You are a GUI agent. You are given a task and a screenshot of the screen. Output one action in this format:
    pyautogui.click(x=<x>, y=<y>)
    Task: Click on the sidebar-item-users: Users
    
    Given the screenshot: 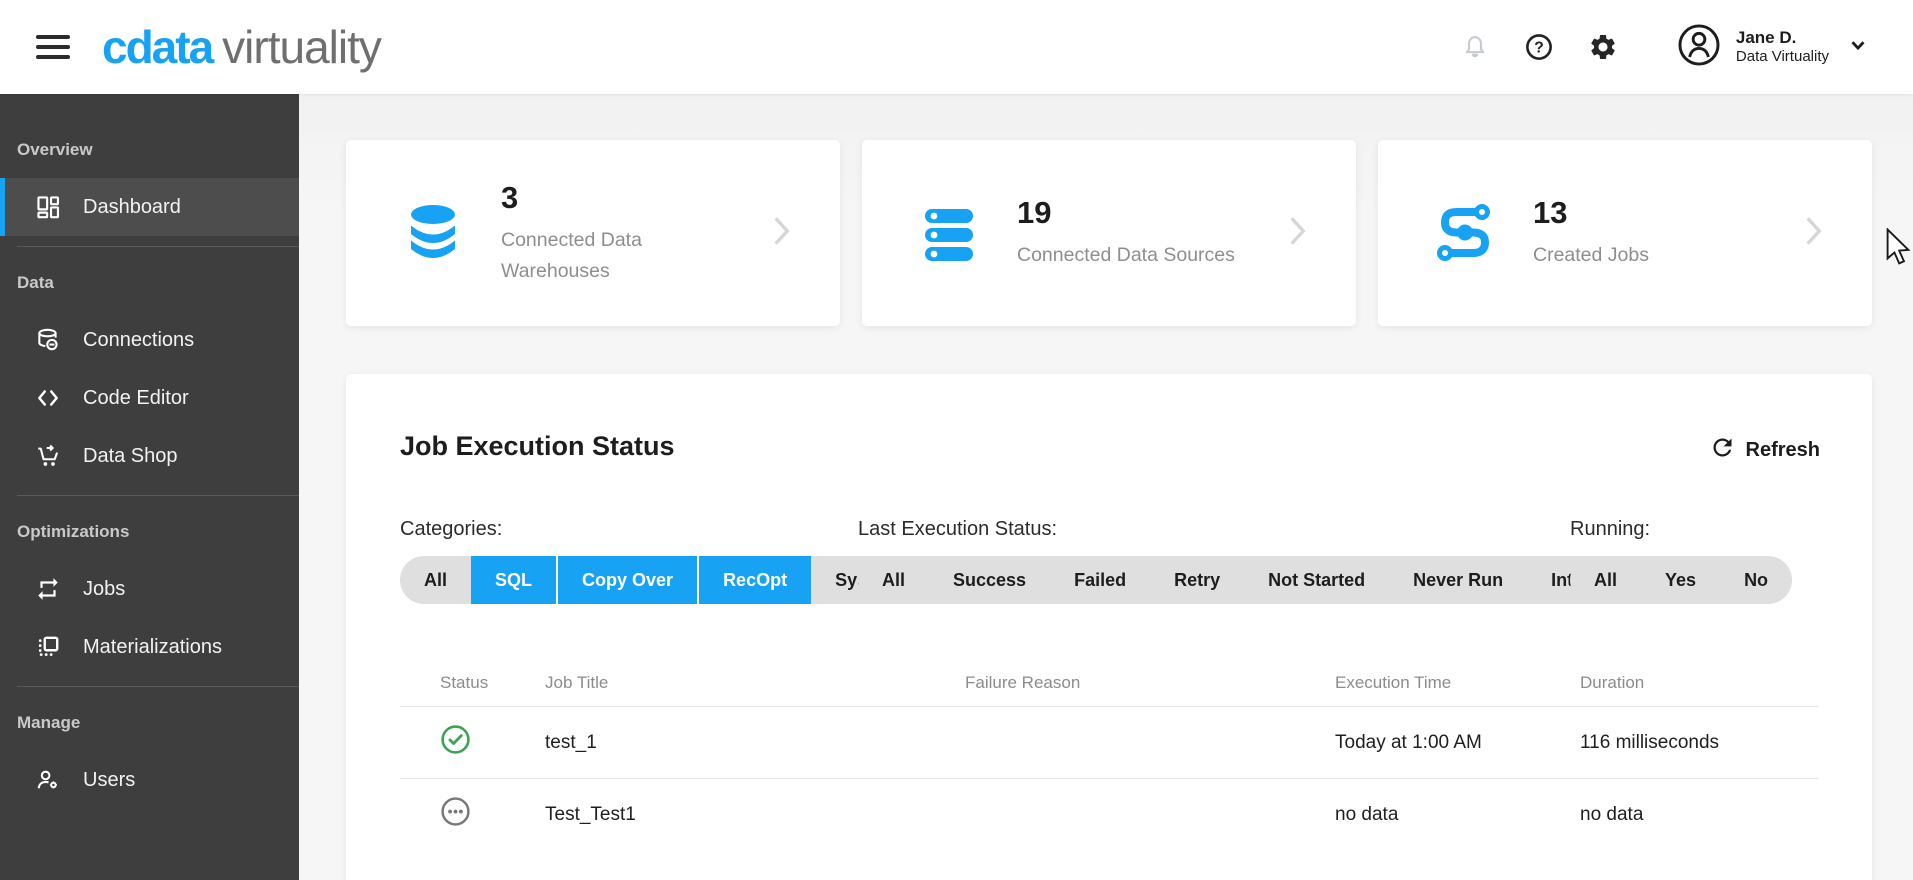 What is the action you would take?
    pyautogui.click(x=149, y=780)
    